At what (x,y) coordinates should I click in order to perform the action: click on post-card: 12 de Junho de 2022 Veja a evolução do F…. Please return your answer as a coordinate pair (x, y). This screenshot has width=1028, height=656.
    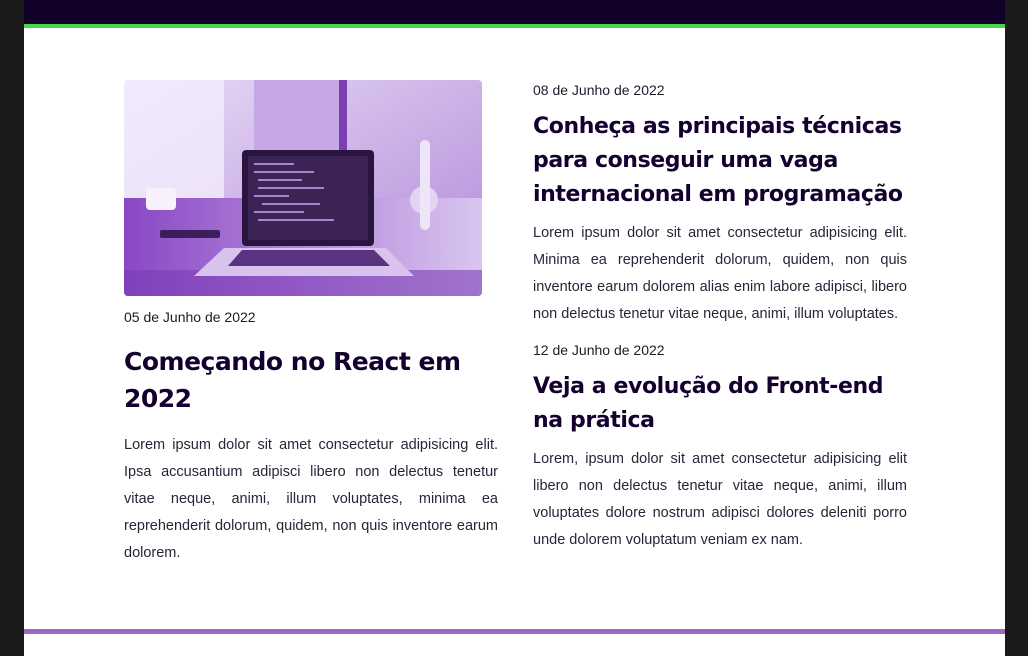
    Looking at the image, I should click on (720, 448).